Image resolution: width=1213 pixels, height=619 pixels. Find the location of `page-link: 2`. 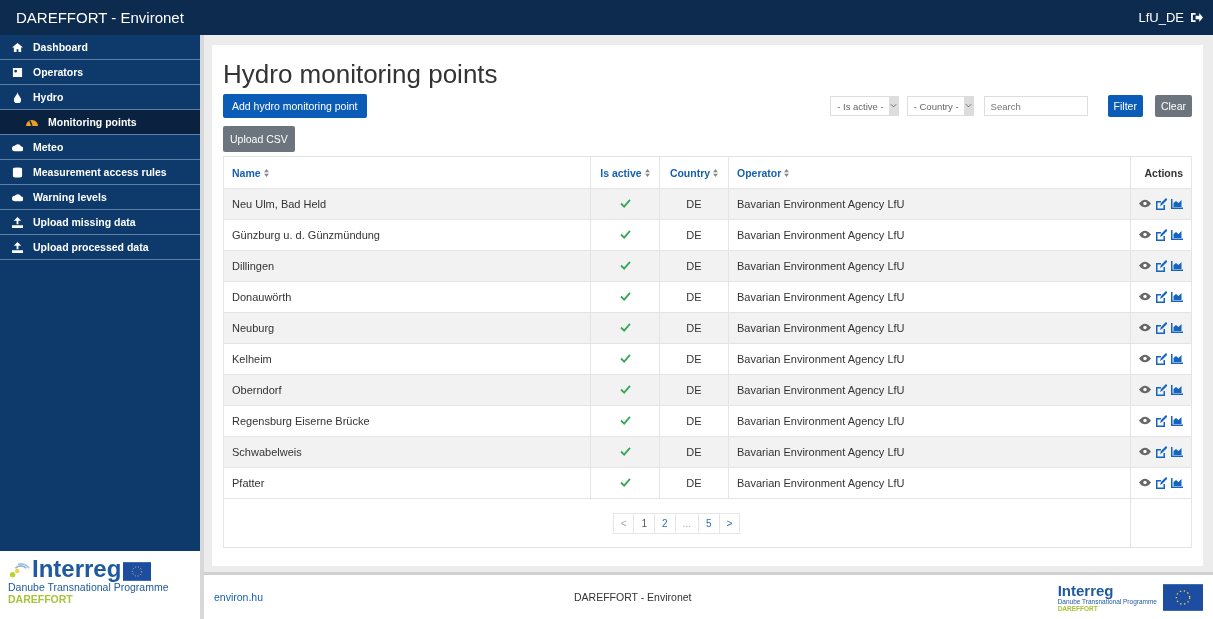

page-link: 2 is located at coordinates (665, 523).